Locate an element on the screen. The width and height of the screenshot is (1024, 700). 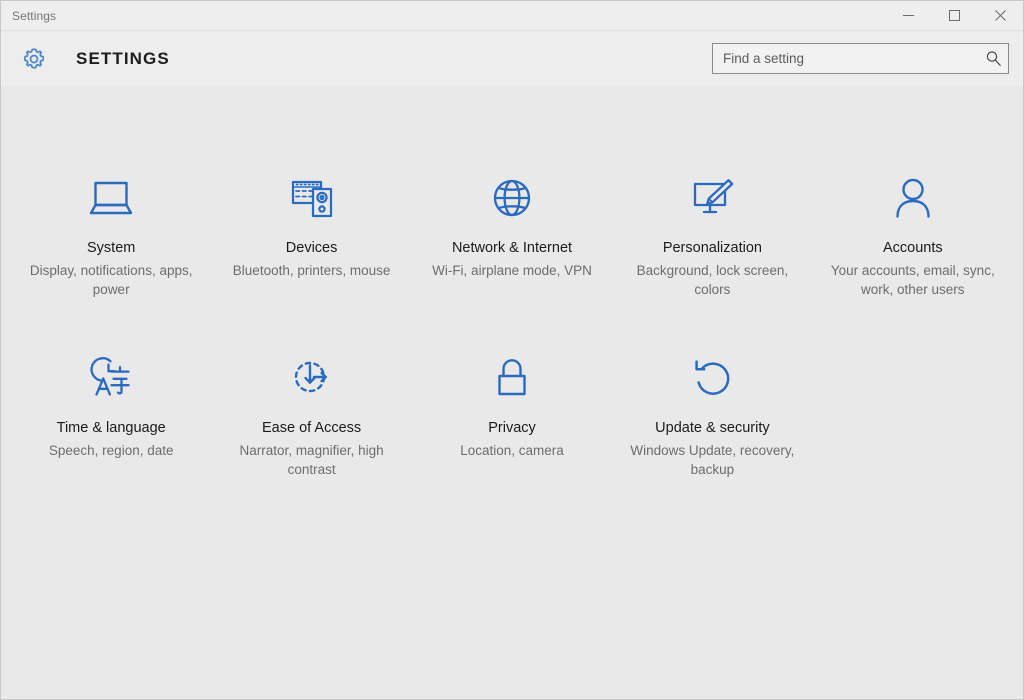
header: SETTINGS is located at coordinates (512, 58).